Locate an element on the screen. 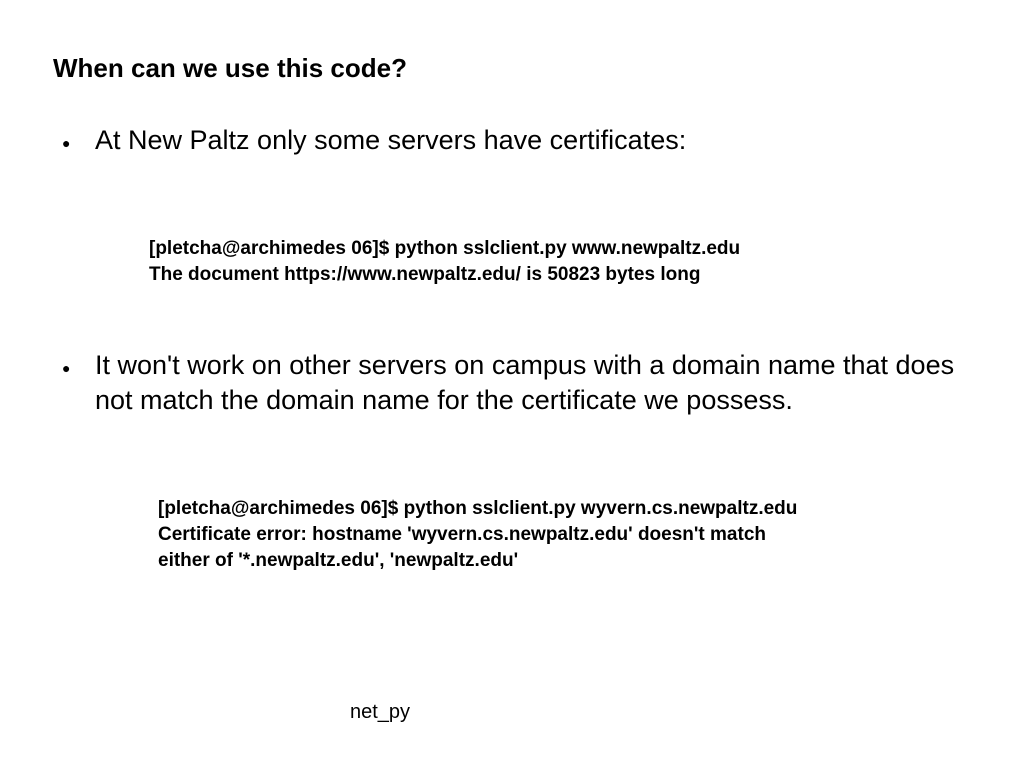  footer-label: net_py is located at coordinates (380, 712).